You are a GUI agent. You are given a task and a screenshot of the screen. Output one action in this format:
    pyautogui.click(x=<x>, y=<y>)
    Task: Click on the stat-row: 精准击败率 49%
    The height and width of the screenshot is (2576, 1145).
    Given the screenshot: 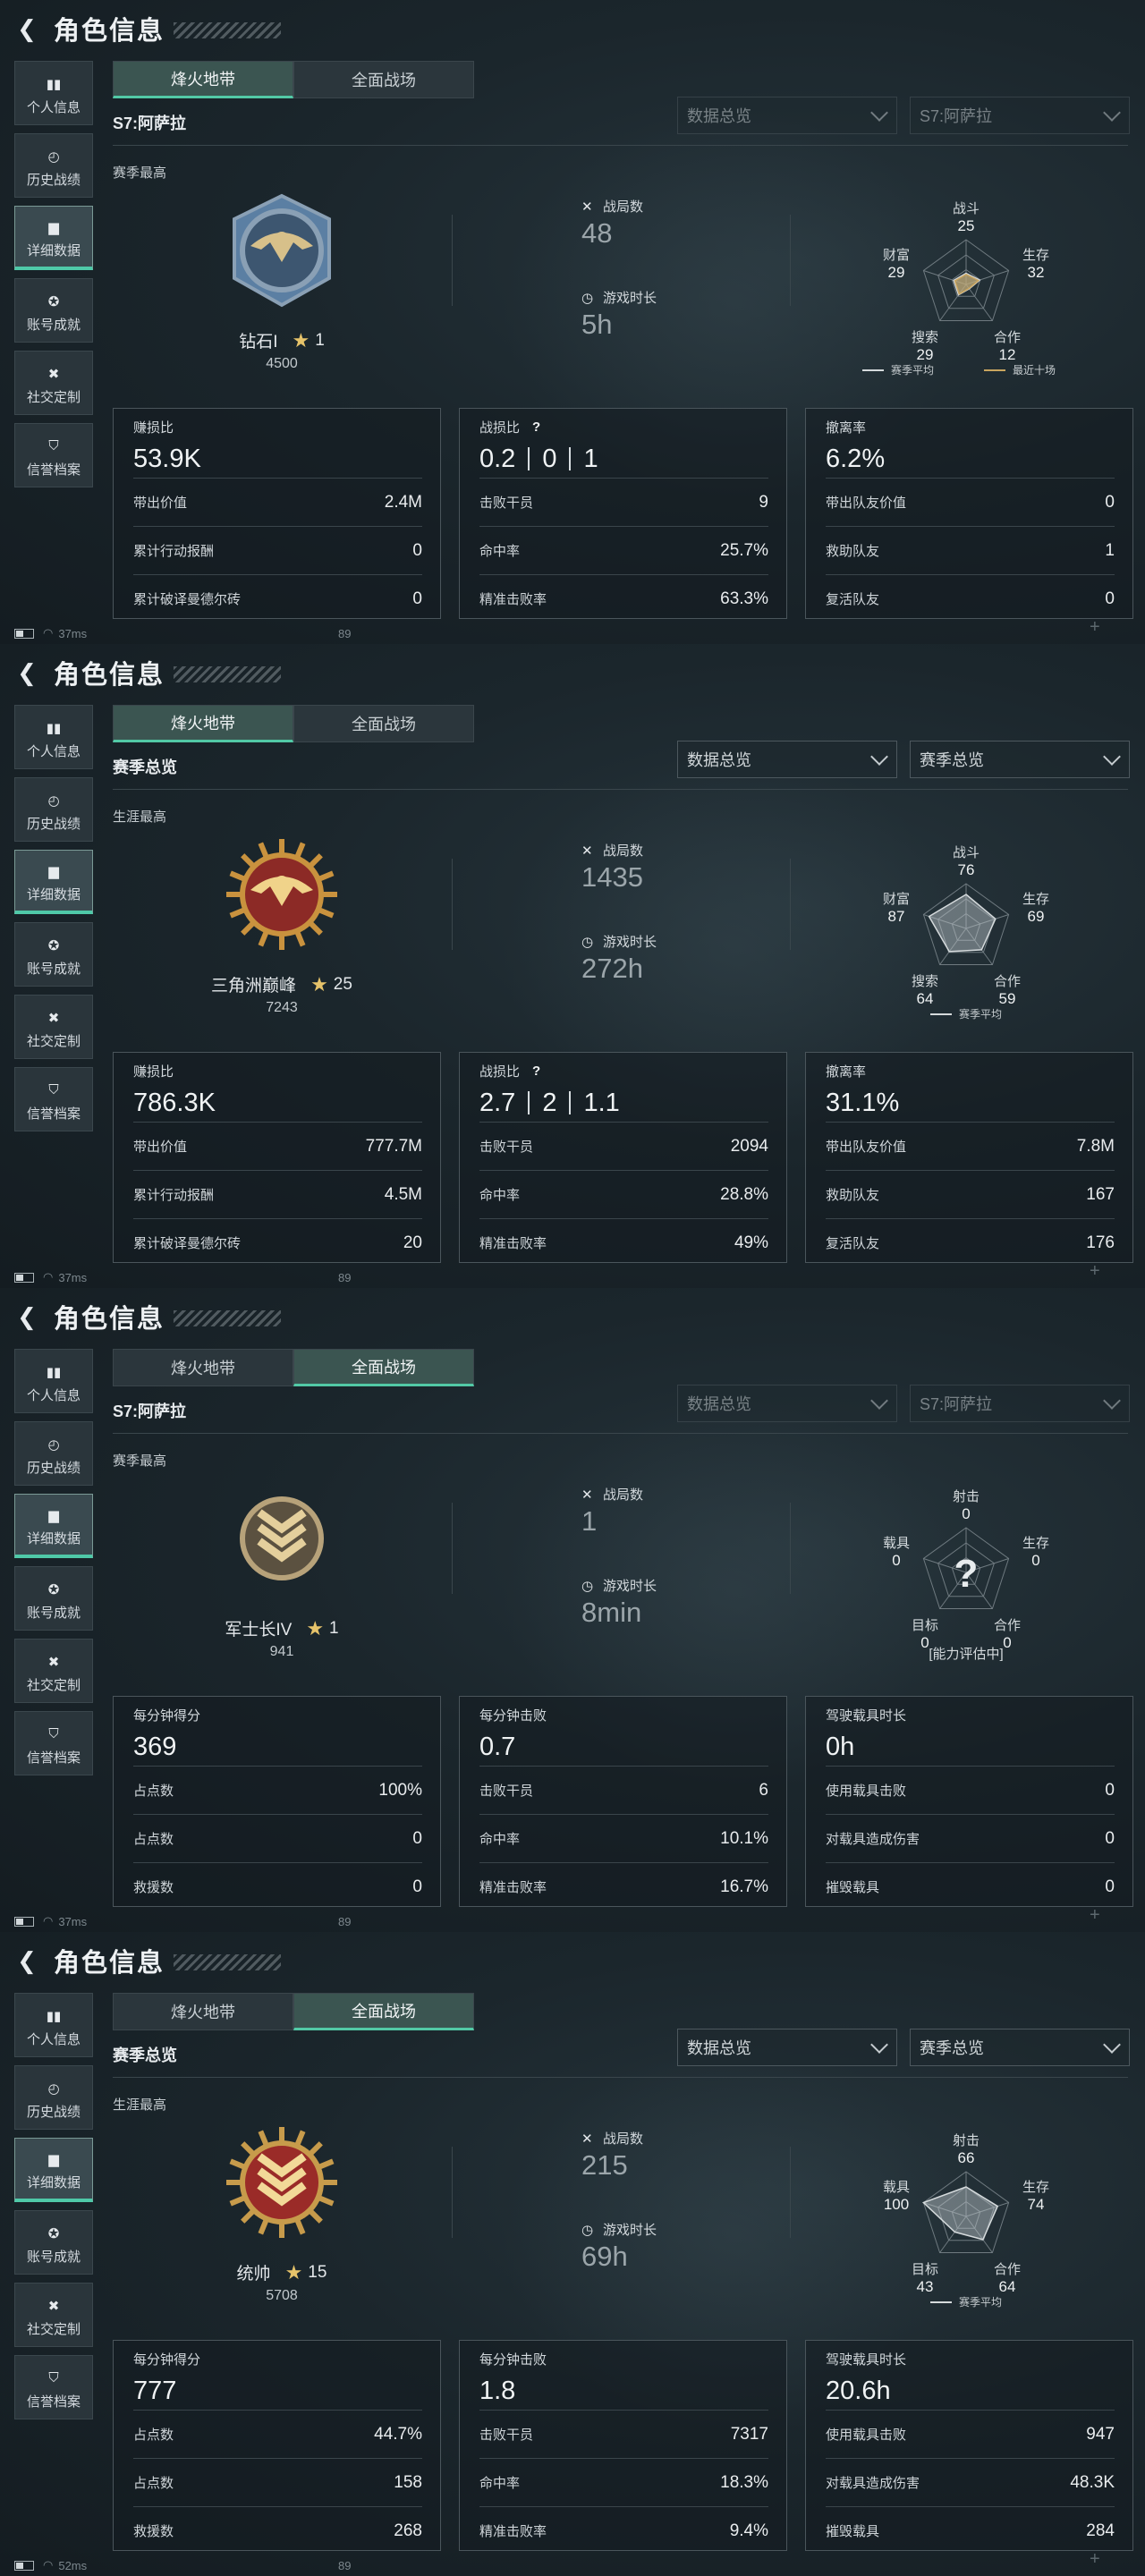 What is the action you would take?
    pyautogui.click(x=623, y=1242)
    